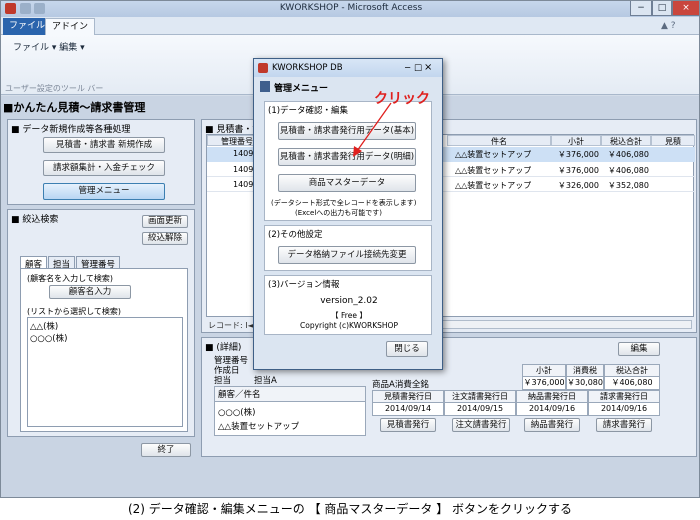 This screenshot has width=700, height=520. What do you see at coordinates (290, 411) in the screenshot?
I see `customer-box: 顧客／件名 ○○○(株) △△装置セットアップ` at bounding box center [290, 411].